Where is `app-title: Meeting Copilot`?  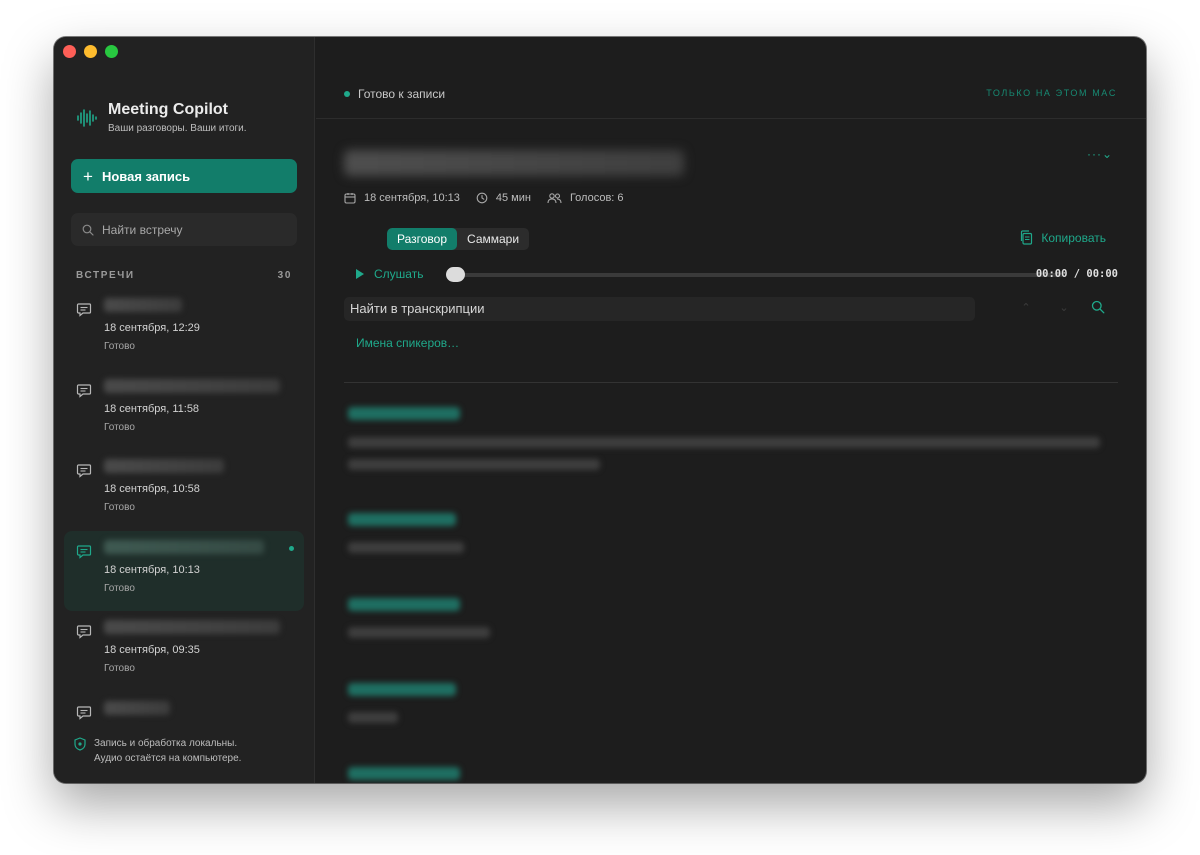 app-title: Meeting Copilot is located at coordinates (168, 109).